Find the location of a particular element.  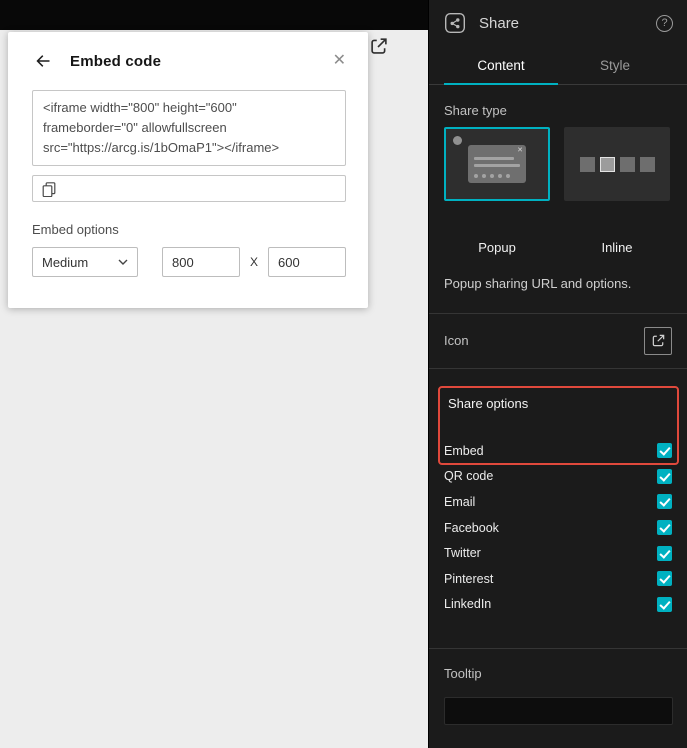

width-input is located at coordinates (200, 262).